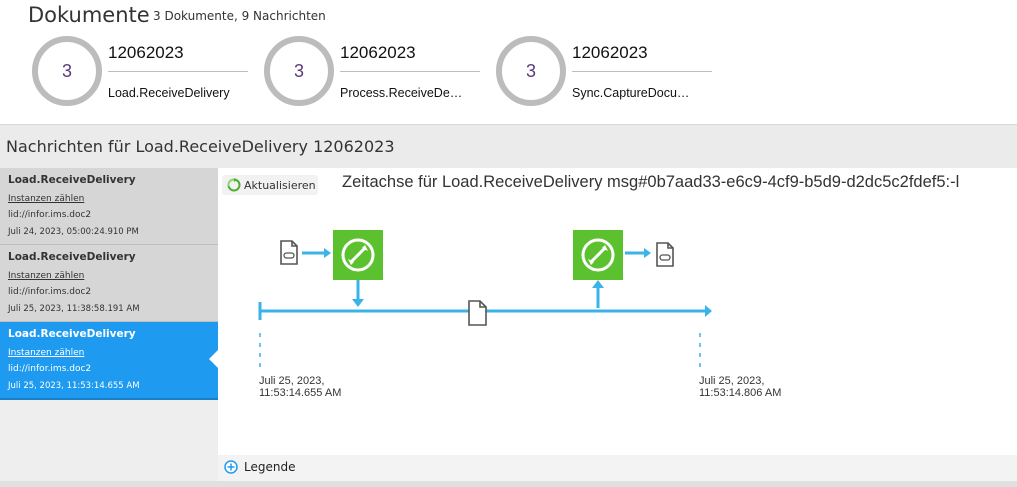  What do you see at coordinates (231, 467) in the screenshot?
I see `expand-plus-icon` at bounding box center [231, 467].